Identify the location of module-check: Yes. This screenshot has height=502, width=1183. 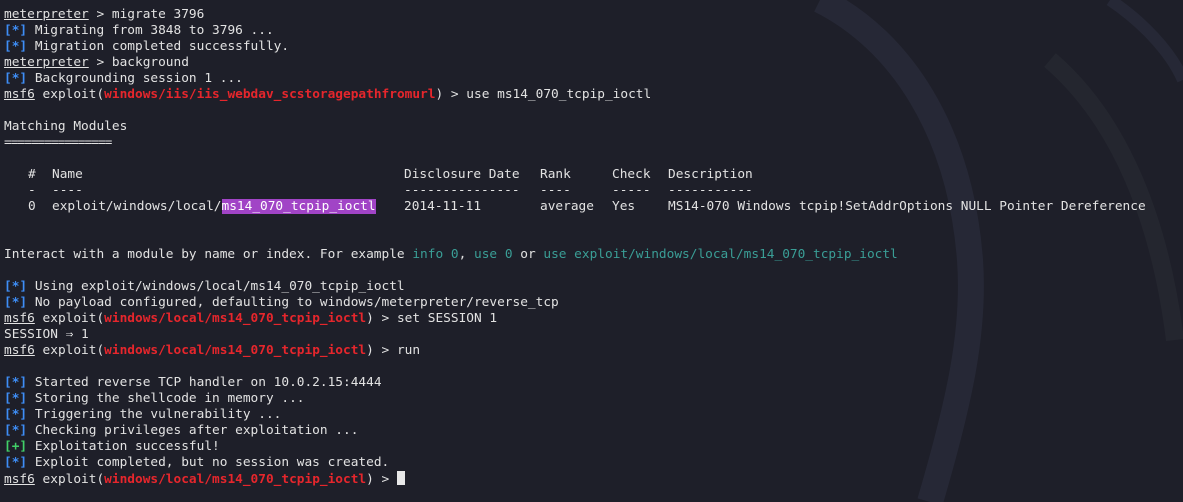
(624, 206).